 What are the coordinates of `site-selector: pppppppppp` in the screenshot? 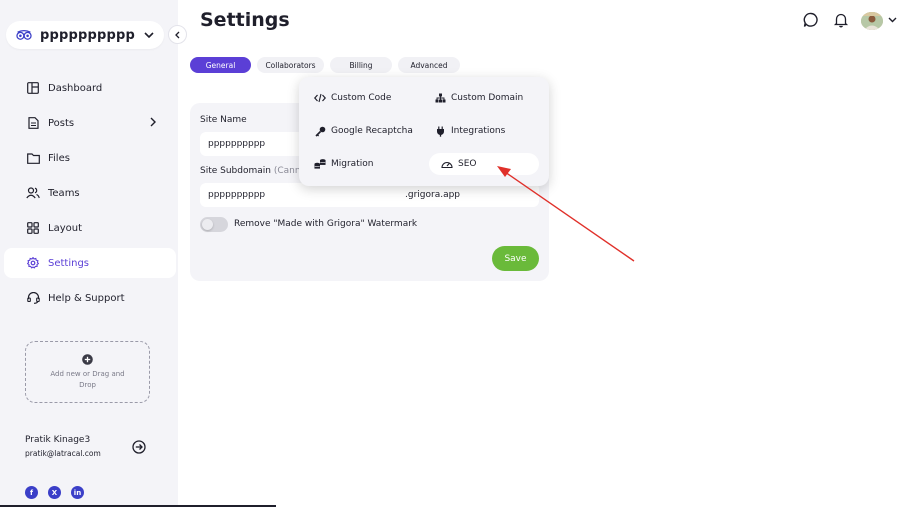 It's located at (85, 35).